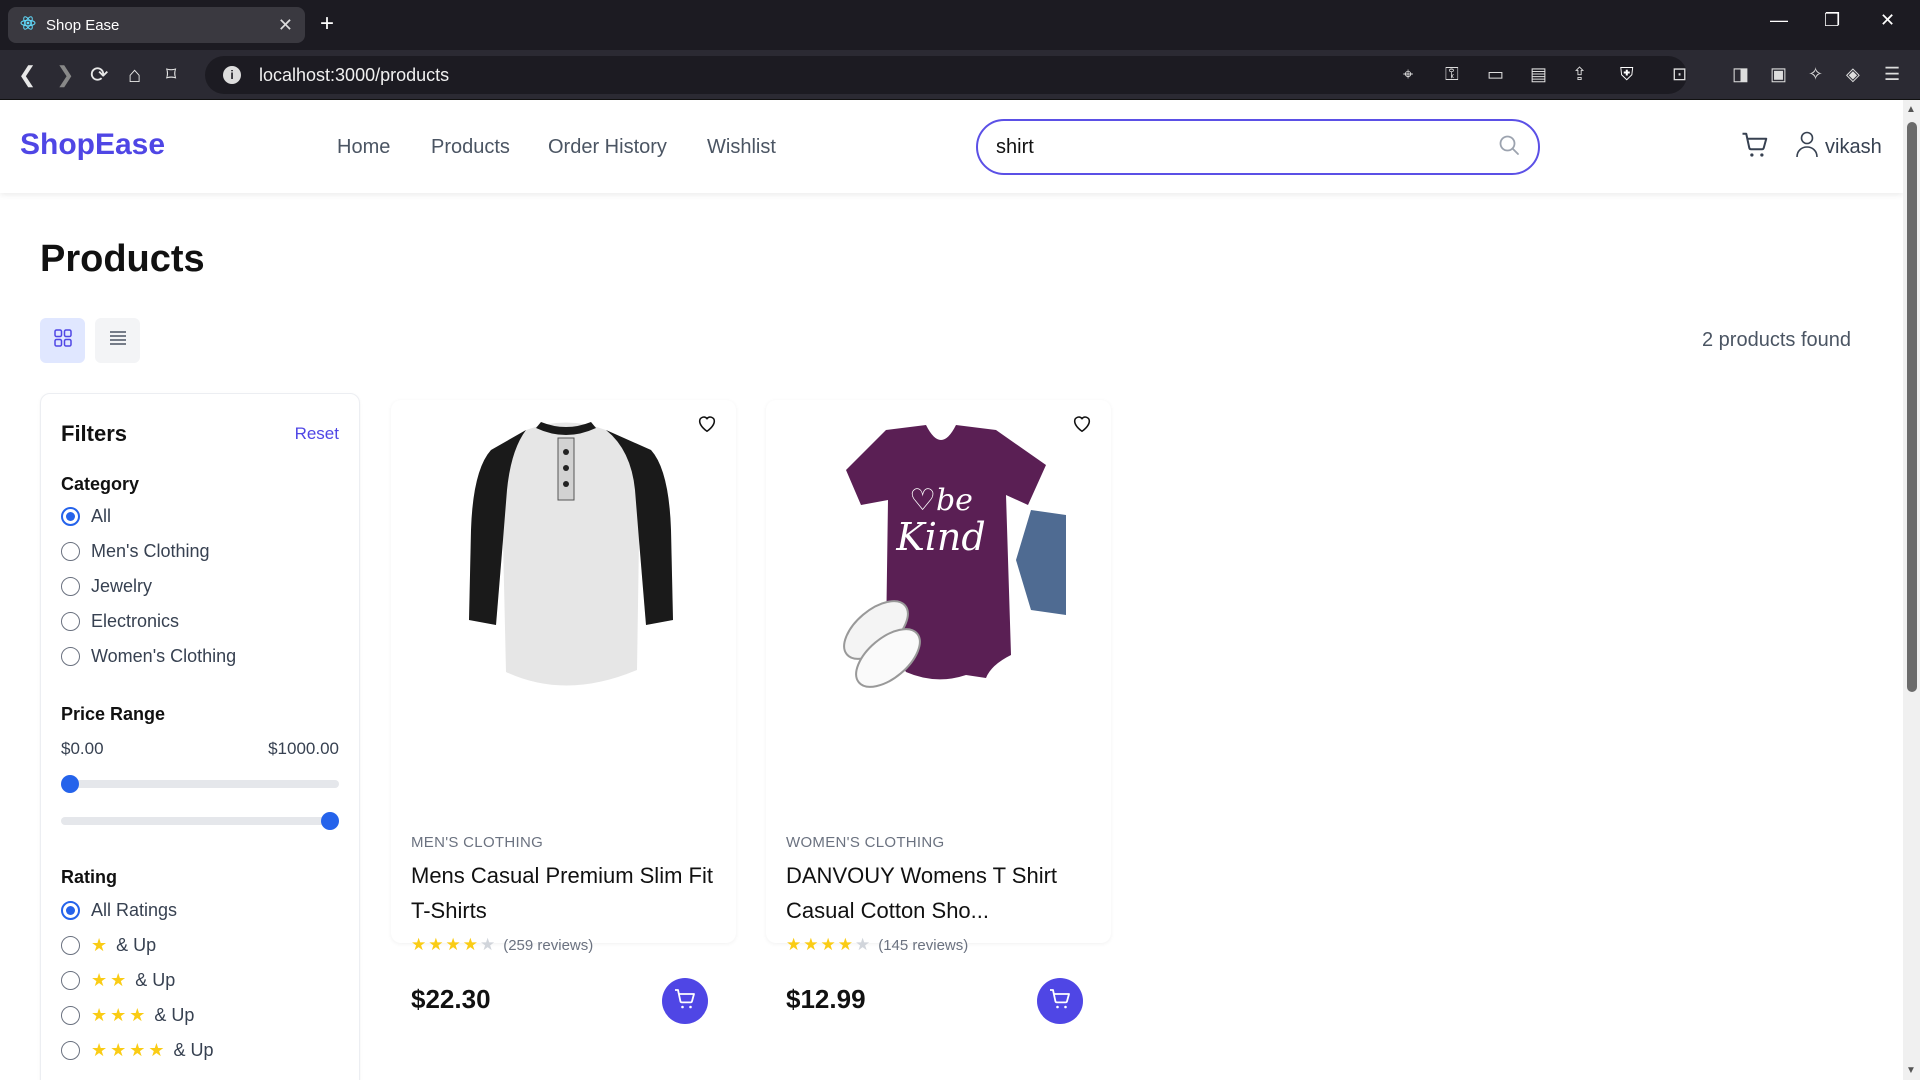 Image resolution: width=1920 pixels, height=1080 pixels. Describe the element at coordinates (122, 259) in the screenshot. I see `page-title: Products` at that location.